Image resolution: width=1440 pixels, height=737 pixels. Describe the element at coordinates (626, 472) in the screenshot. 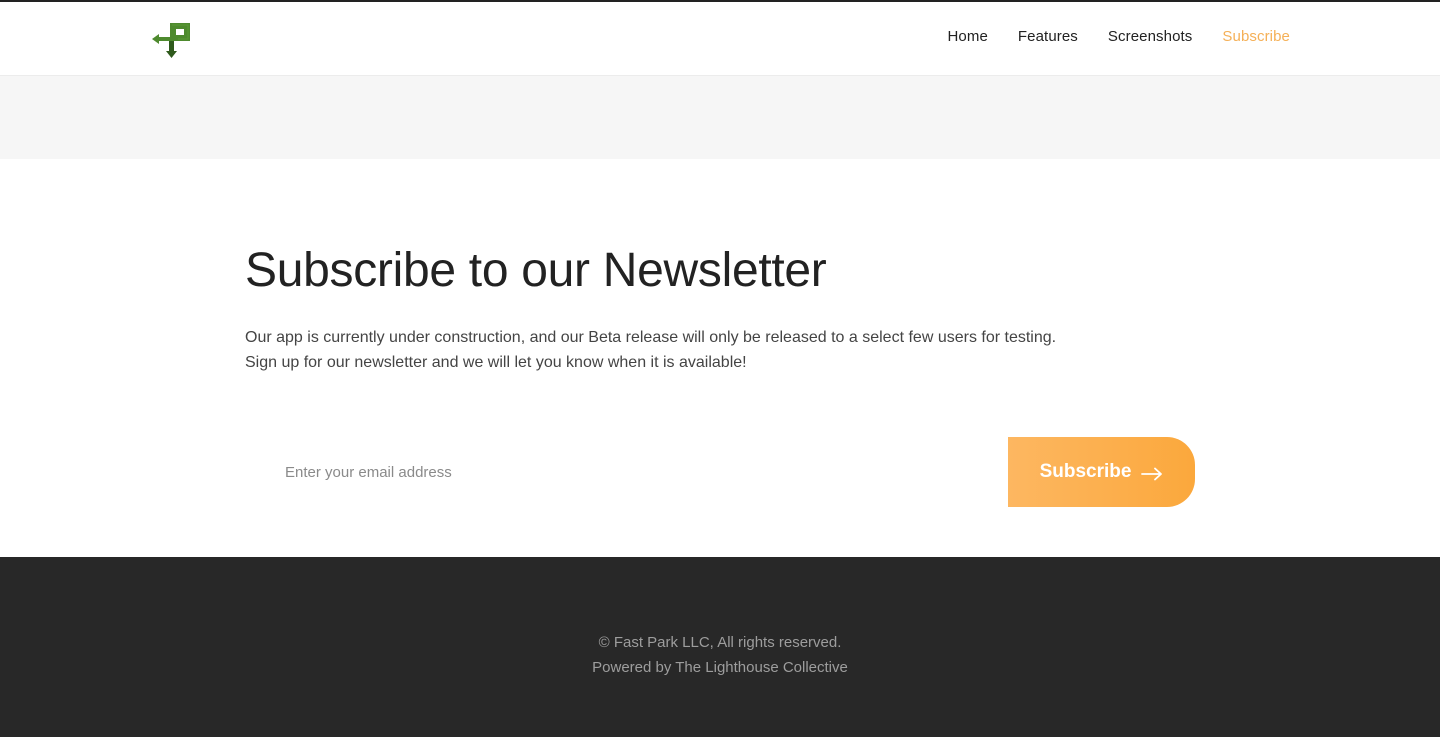

I see `email-input` at that location.